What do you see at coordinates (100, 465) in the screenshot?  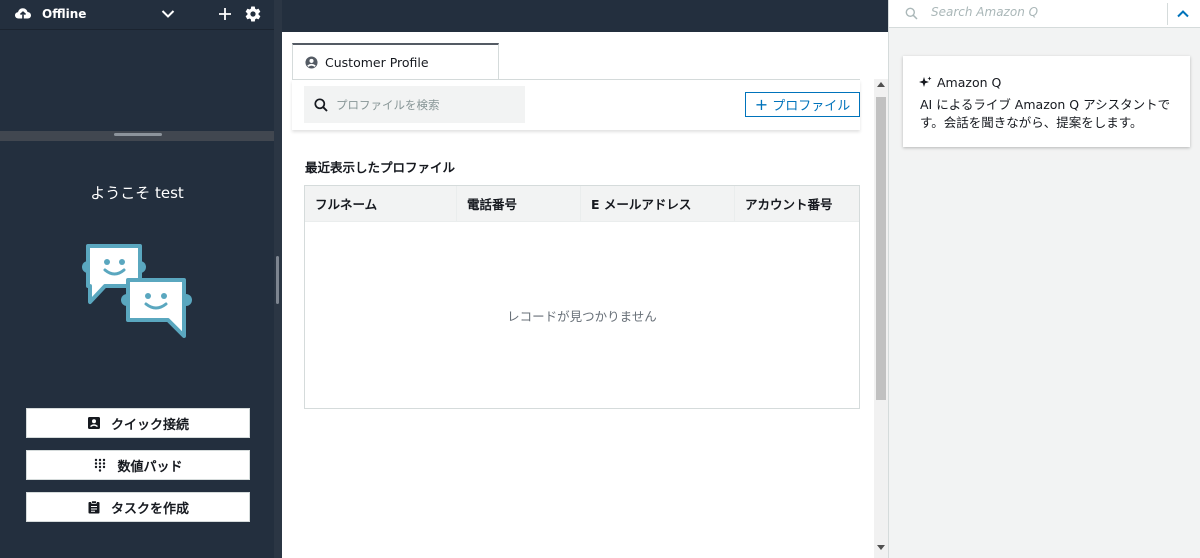 I see `keypad-icon` at bounding box center [100, 465].